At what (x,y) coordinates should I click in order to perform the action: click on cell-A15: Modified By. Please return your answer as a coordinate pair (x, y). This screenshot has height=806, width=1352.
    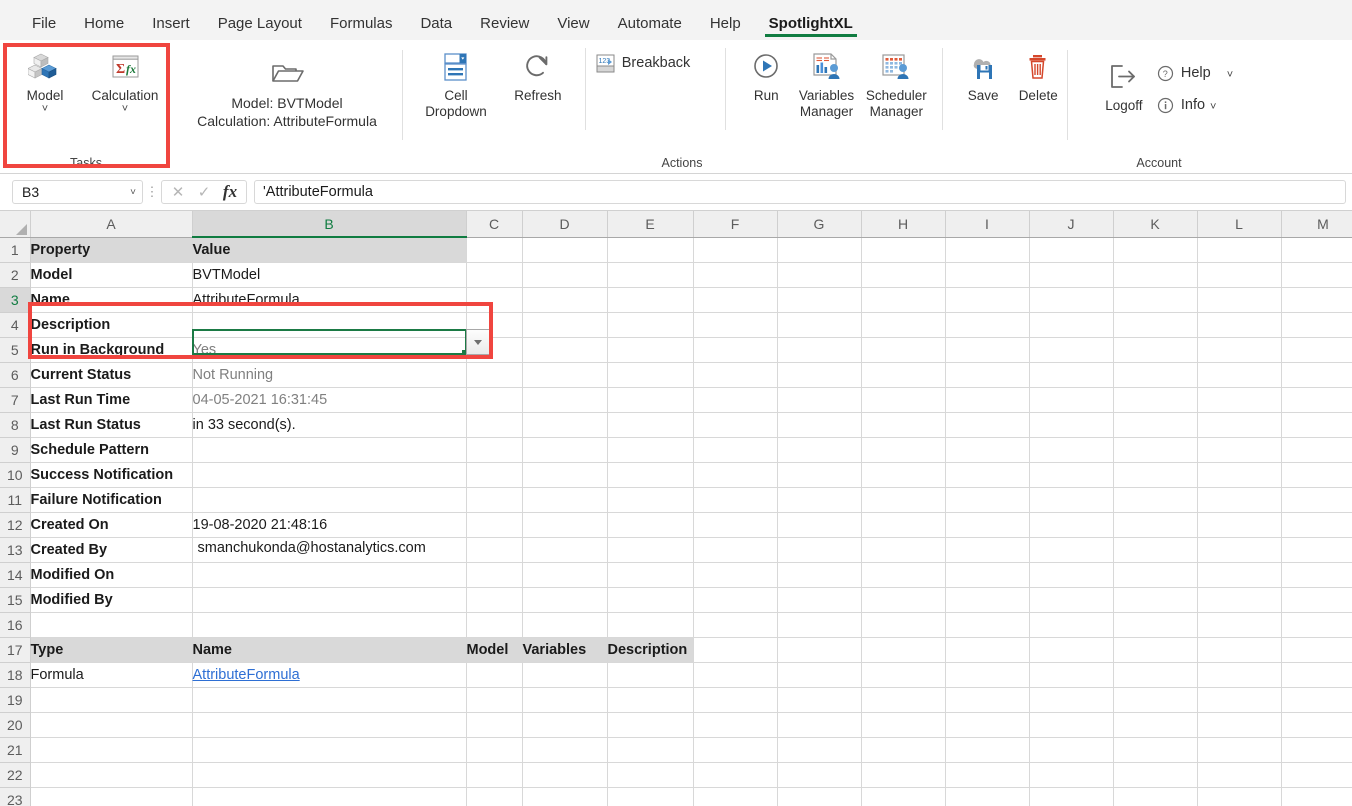
    Looking at the image, I should click on (111, 600).